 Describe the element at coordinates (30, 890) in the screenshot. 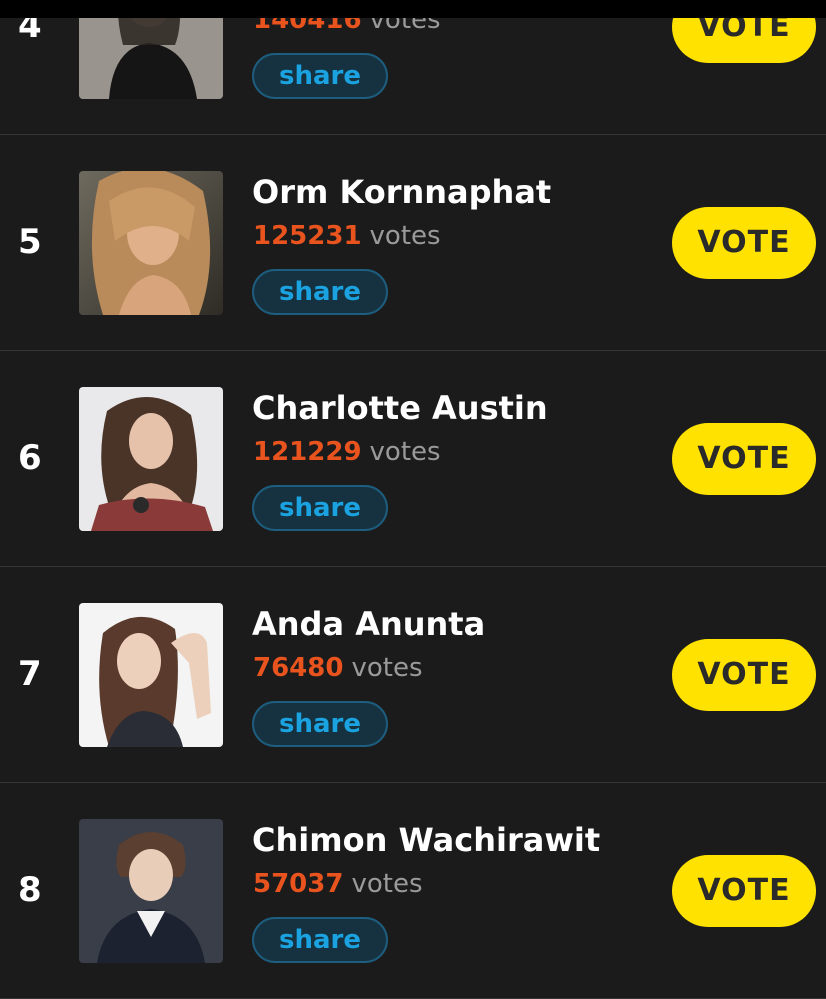

I see `rank-number: 8` at that location.